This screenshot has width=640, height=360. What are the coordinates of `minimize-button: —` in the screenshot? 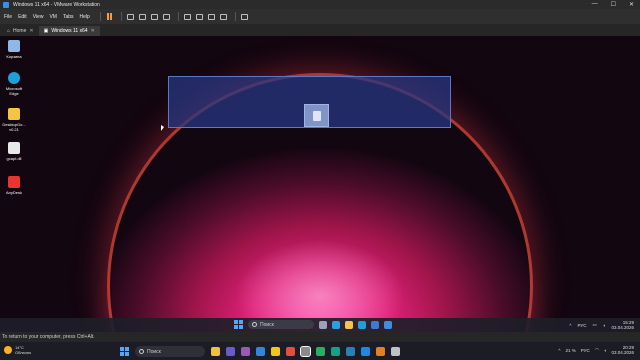 It's located at (595, 4).